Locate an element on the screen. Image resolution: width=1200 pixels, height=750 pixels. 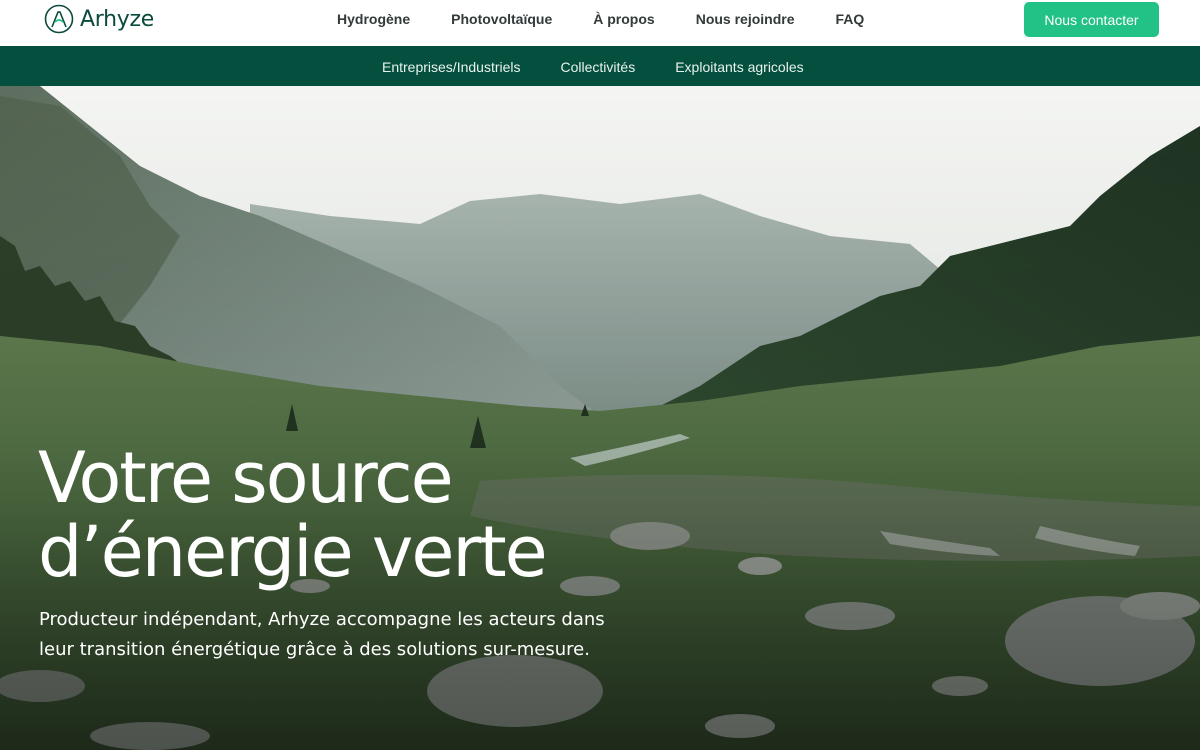
brand-logo-link: Arhyze is located at coordinates (99, 19).